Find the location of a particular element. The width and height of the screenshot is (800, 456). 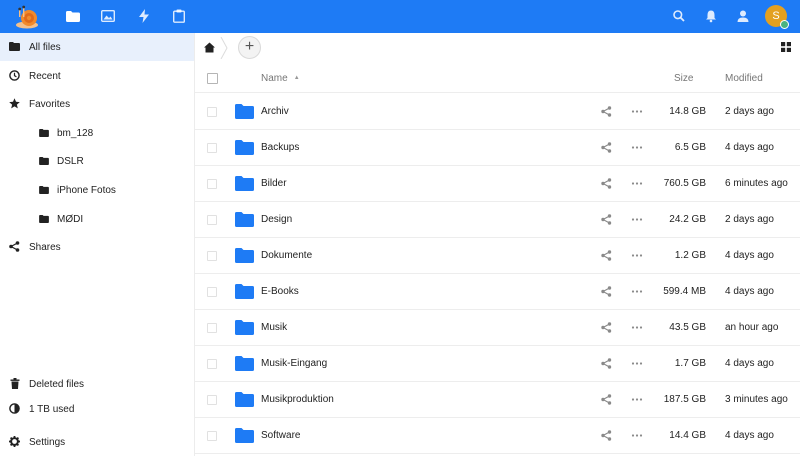

table-row: Bilder 760.5 GB 6 minutes ago is located at coordinates (497, 184).